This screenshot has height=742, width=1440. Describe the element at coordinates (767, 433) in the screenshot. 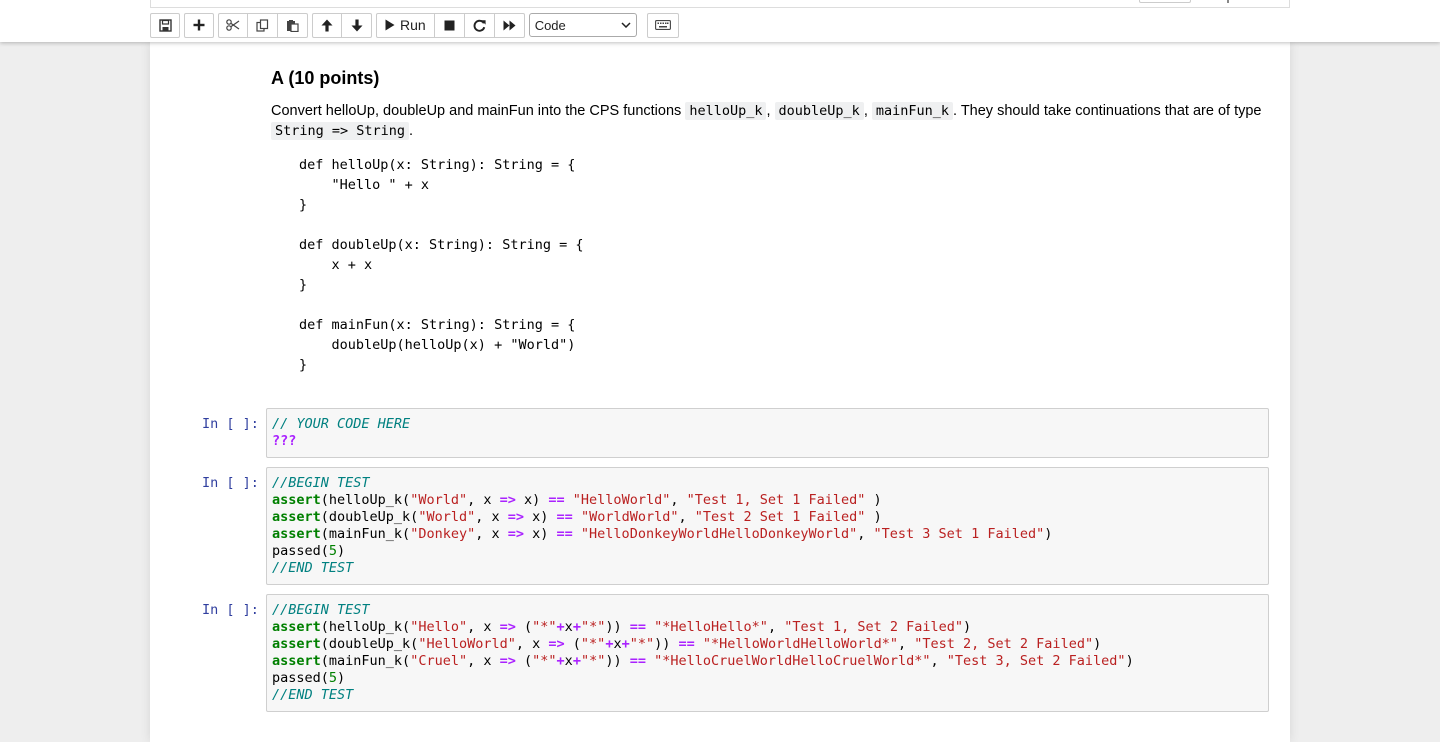

I see `code-editor: // YOUR CODE HERE ???` at that location.